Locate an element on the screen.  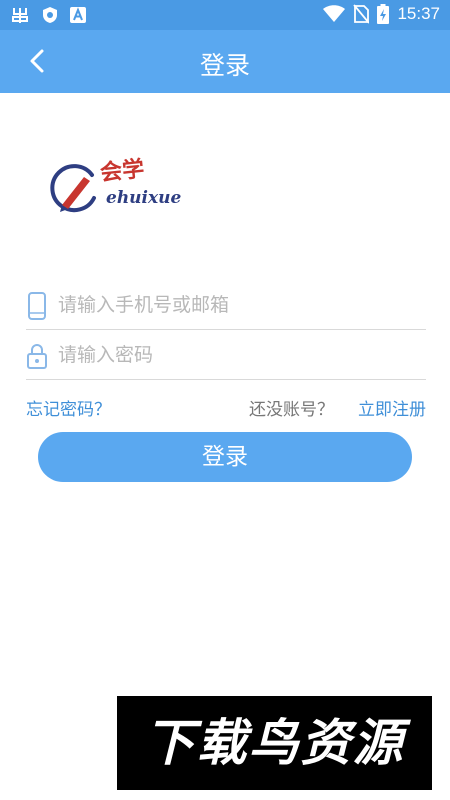
status-time: 15:37 is located at coordinates (418, 13).